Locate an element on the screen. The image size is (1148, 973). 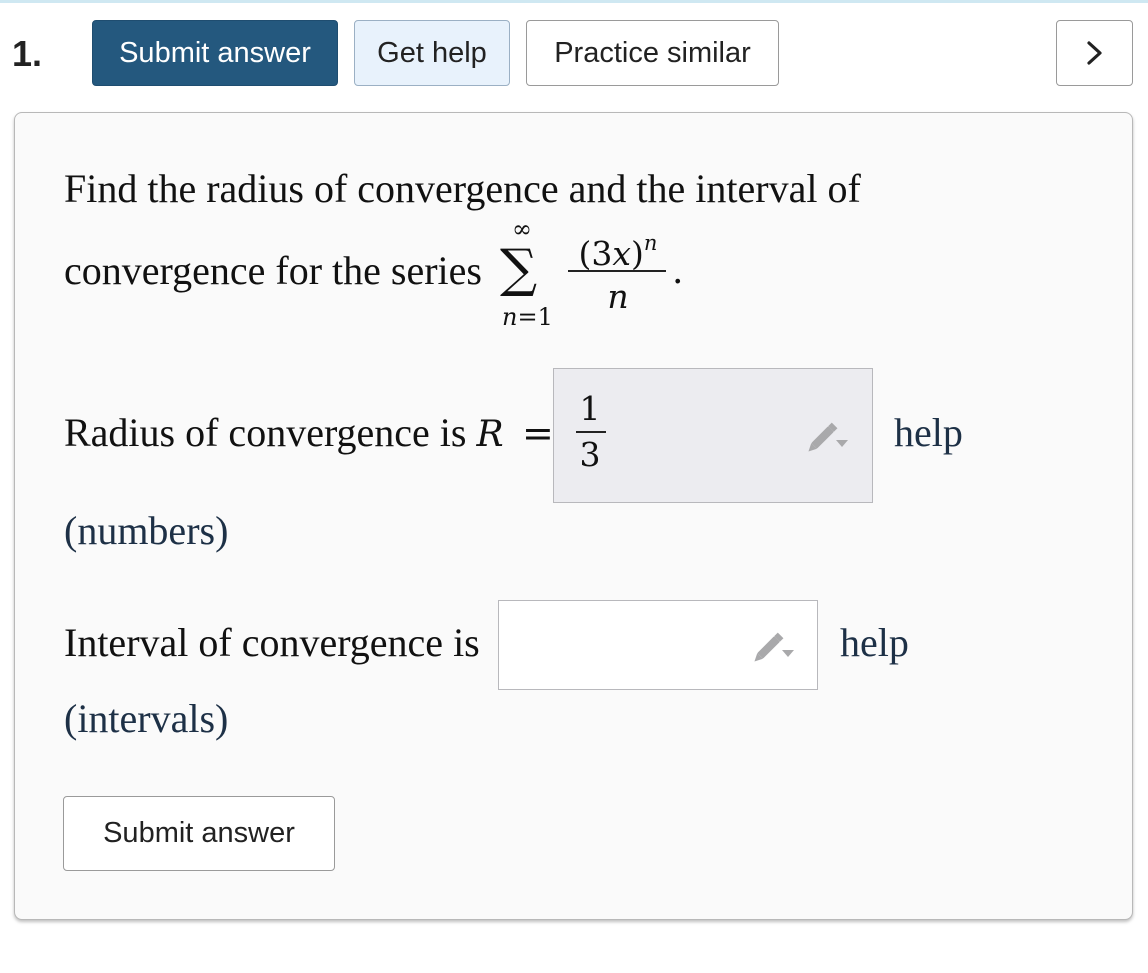
sum-lower-limit: n=1 is located at coordinates (527, 317).